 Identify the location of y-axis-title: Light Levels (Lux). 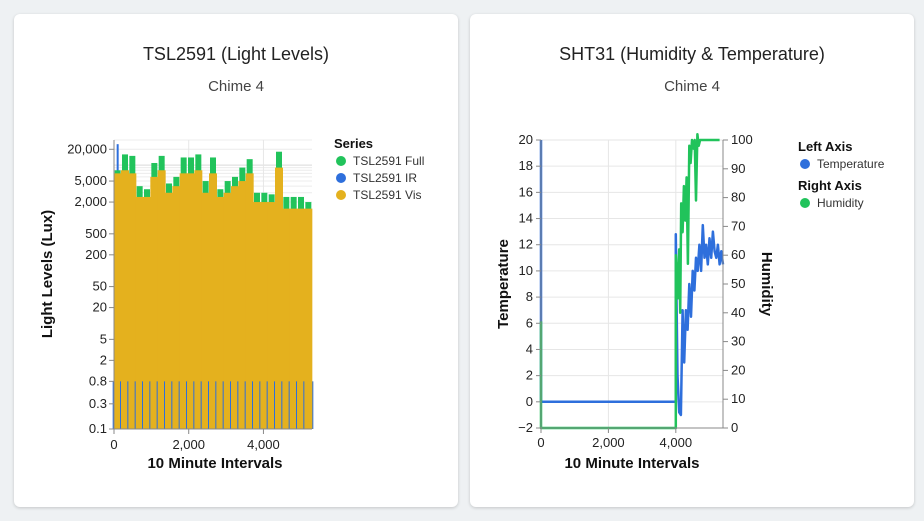
(47, 274).